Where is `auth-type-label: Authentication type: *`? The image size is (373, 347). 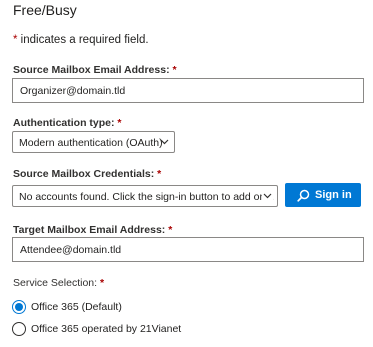
auth-type-label: Authentication type: * is located at coordinates (67, 123).